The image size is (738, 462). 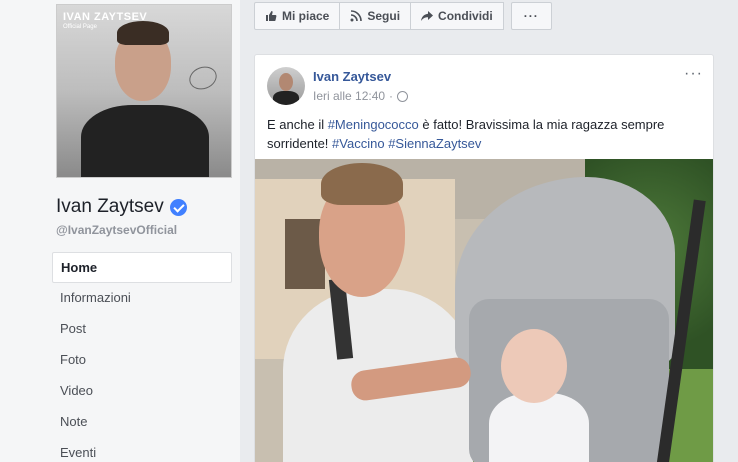 I want to click on nav-item-foto: Foto, so click(x=142, y=360).